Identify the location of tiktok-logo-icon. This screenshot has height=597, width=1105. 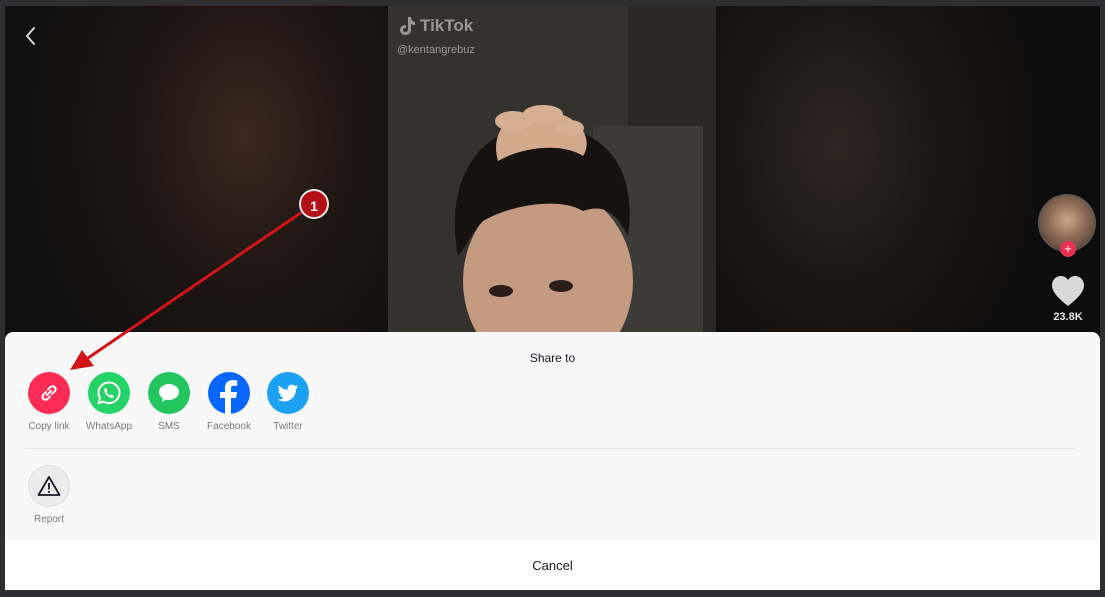
(407, 26).